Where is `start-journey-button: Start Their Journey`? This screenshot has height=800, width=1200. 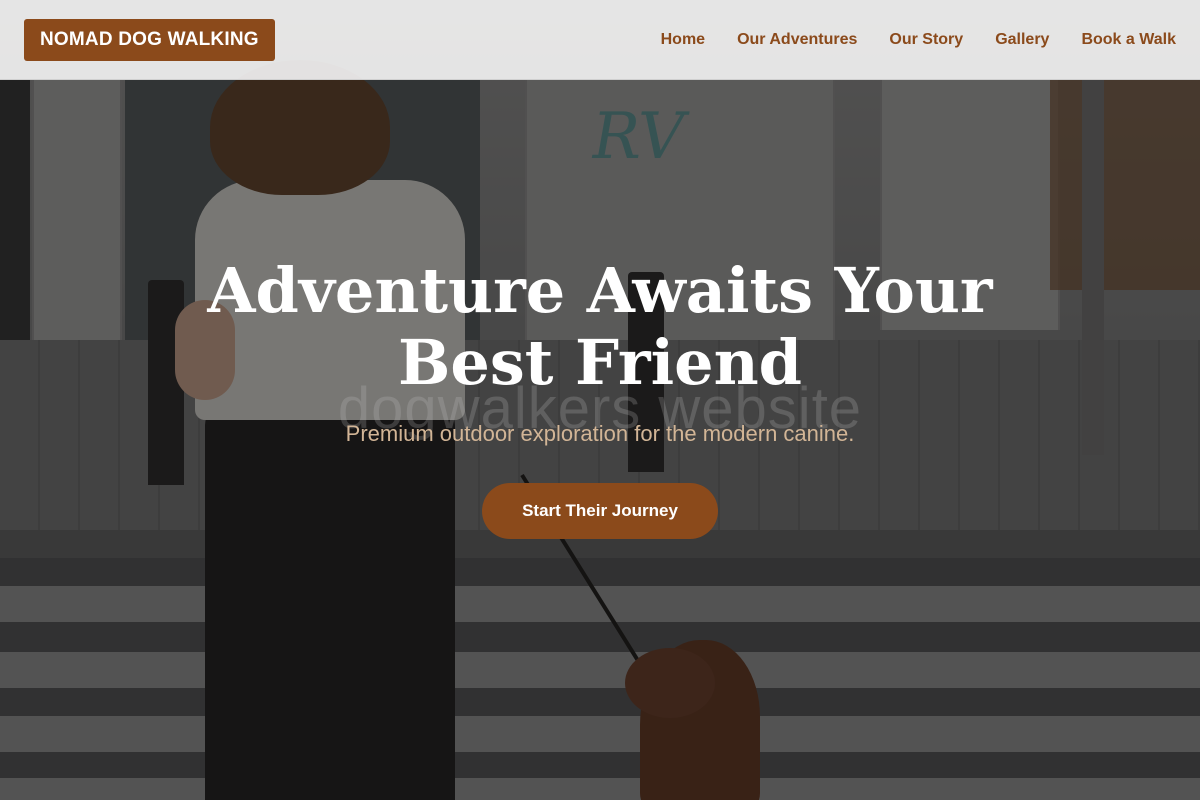 start-journey-button: Start Their Journey is located at coordinates (600, 511).